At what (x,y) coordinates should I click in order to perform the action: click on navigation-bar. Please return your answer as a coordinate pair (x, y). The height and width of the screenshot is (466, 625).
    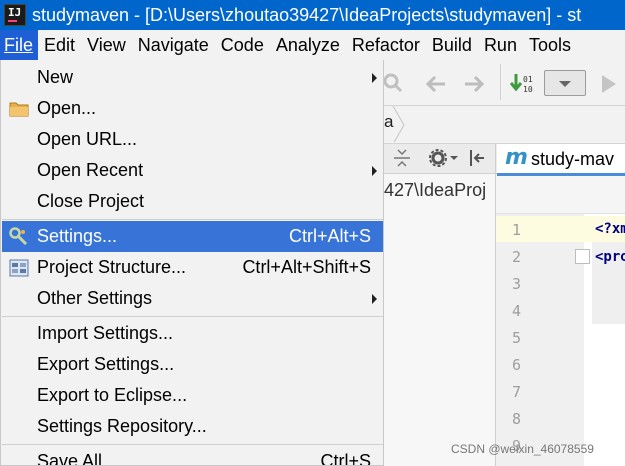
    Looking at the image, I should click on (504, 125).